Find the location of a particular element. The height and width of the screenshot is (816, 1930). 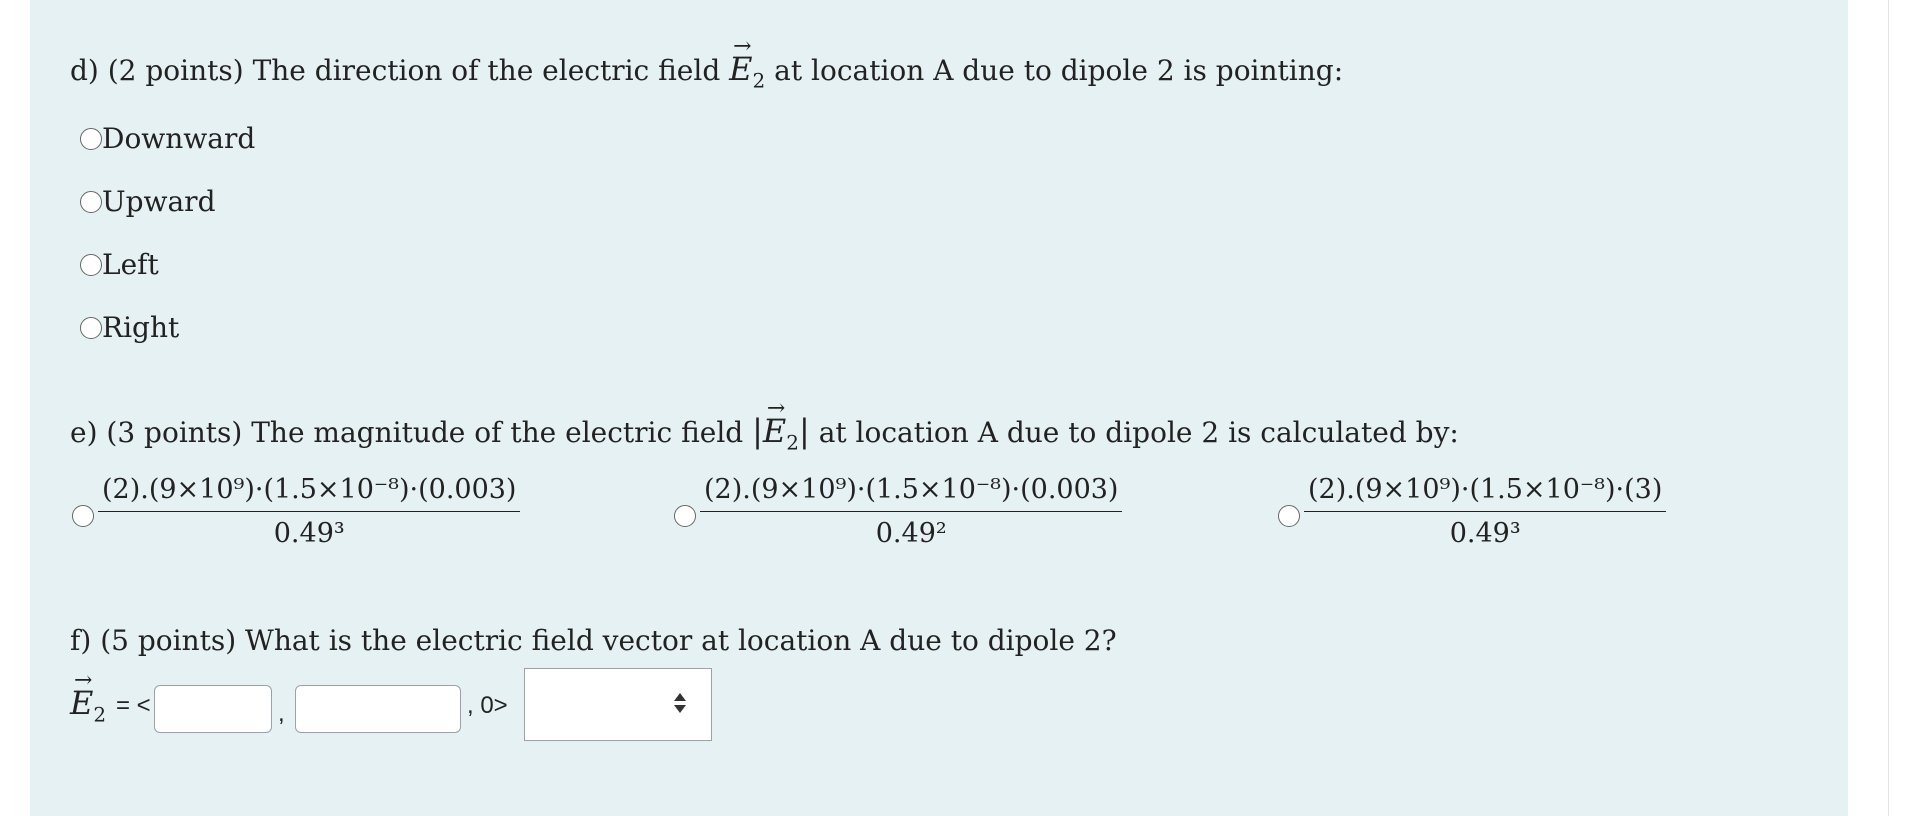

unit-select is located at coordinates (618, 704).